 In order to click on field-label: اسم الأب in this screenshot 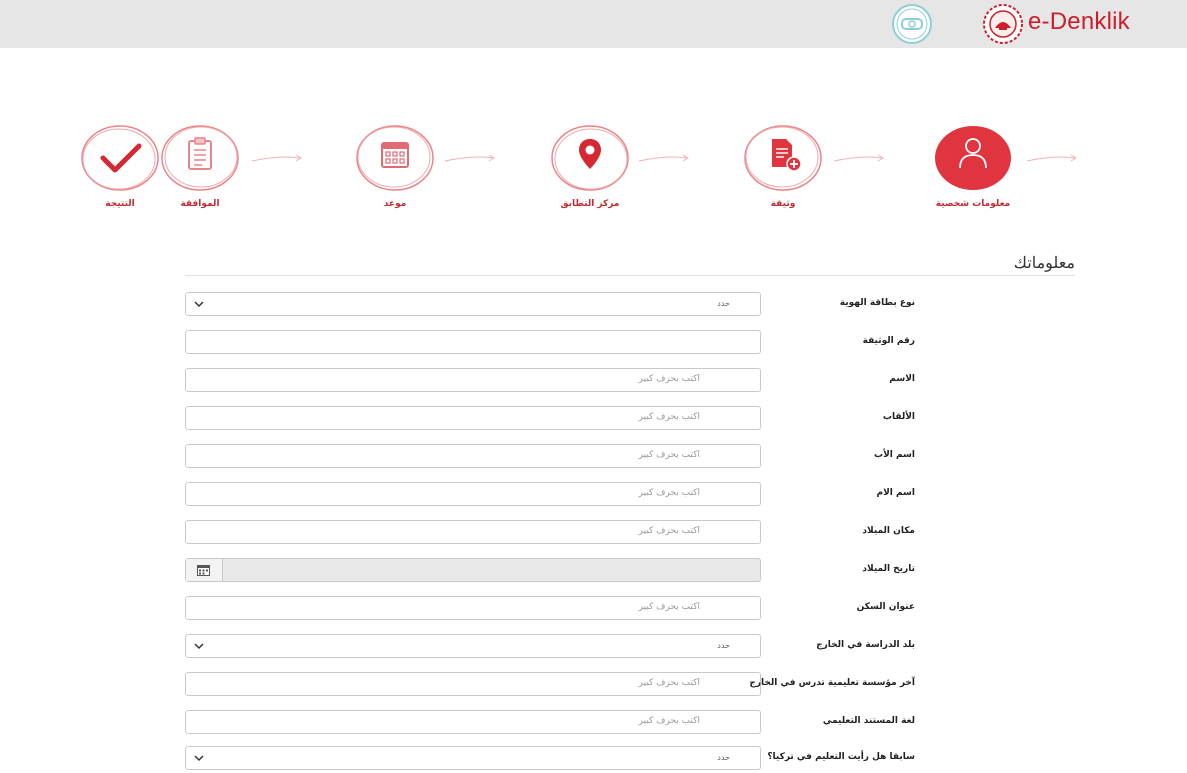, I will do `click(894, 455)`.